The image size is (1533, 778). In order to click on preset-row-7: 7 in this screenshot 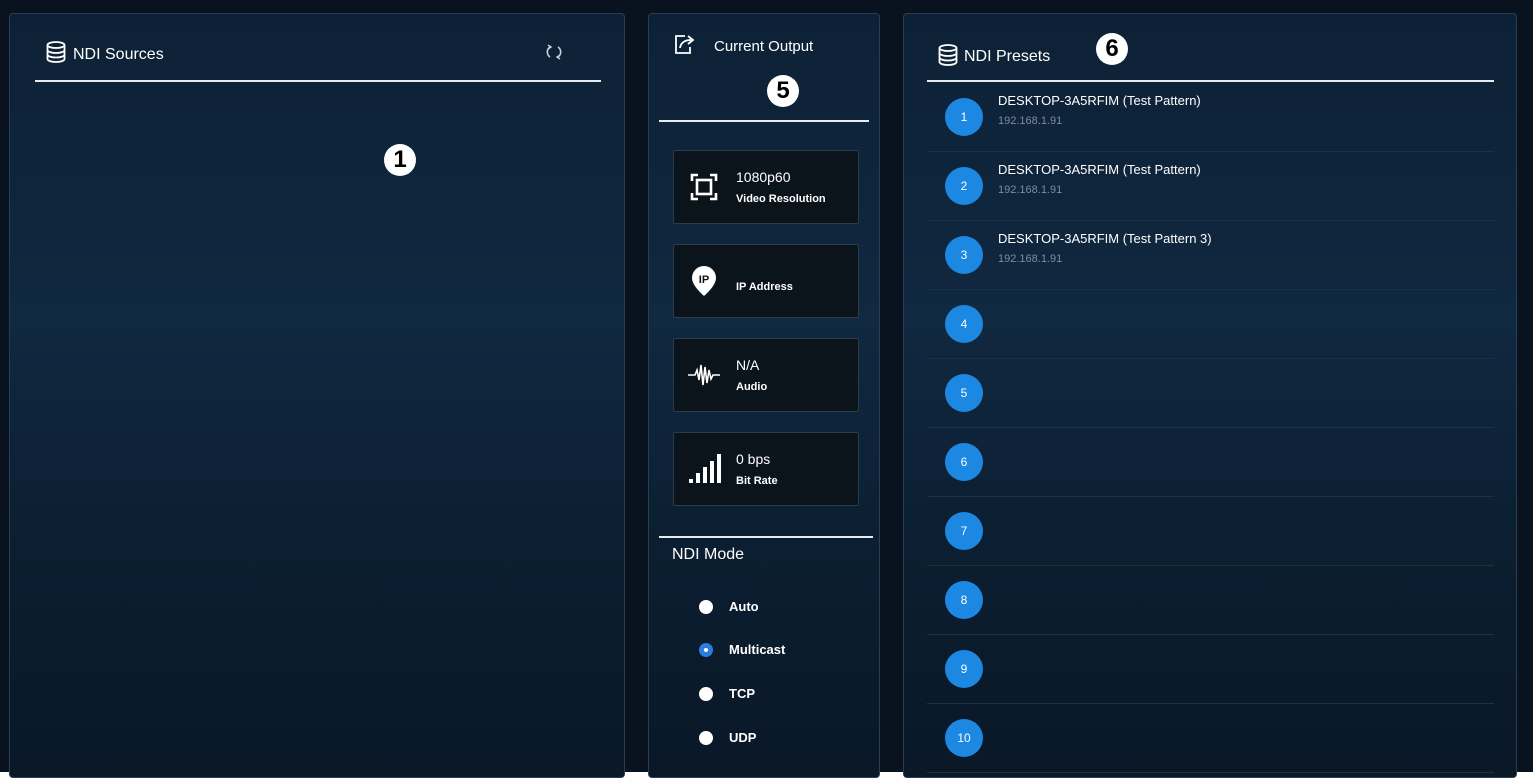, I will do `click(1210, 531)`.